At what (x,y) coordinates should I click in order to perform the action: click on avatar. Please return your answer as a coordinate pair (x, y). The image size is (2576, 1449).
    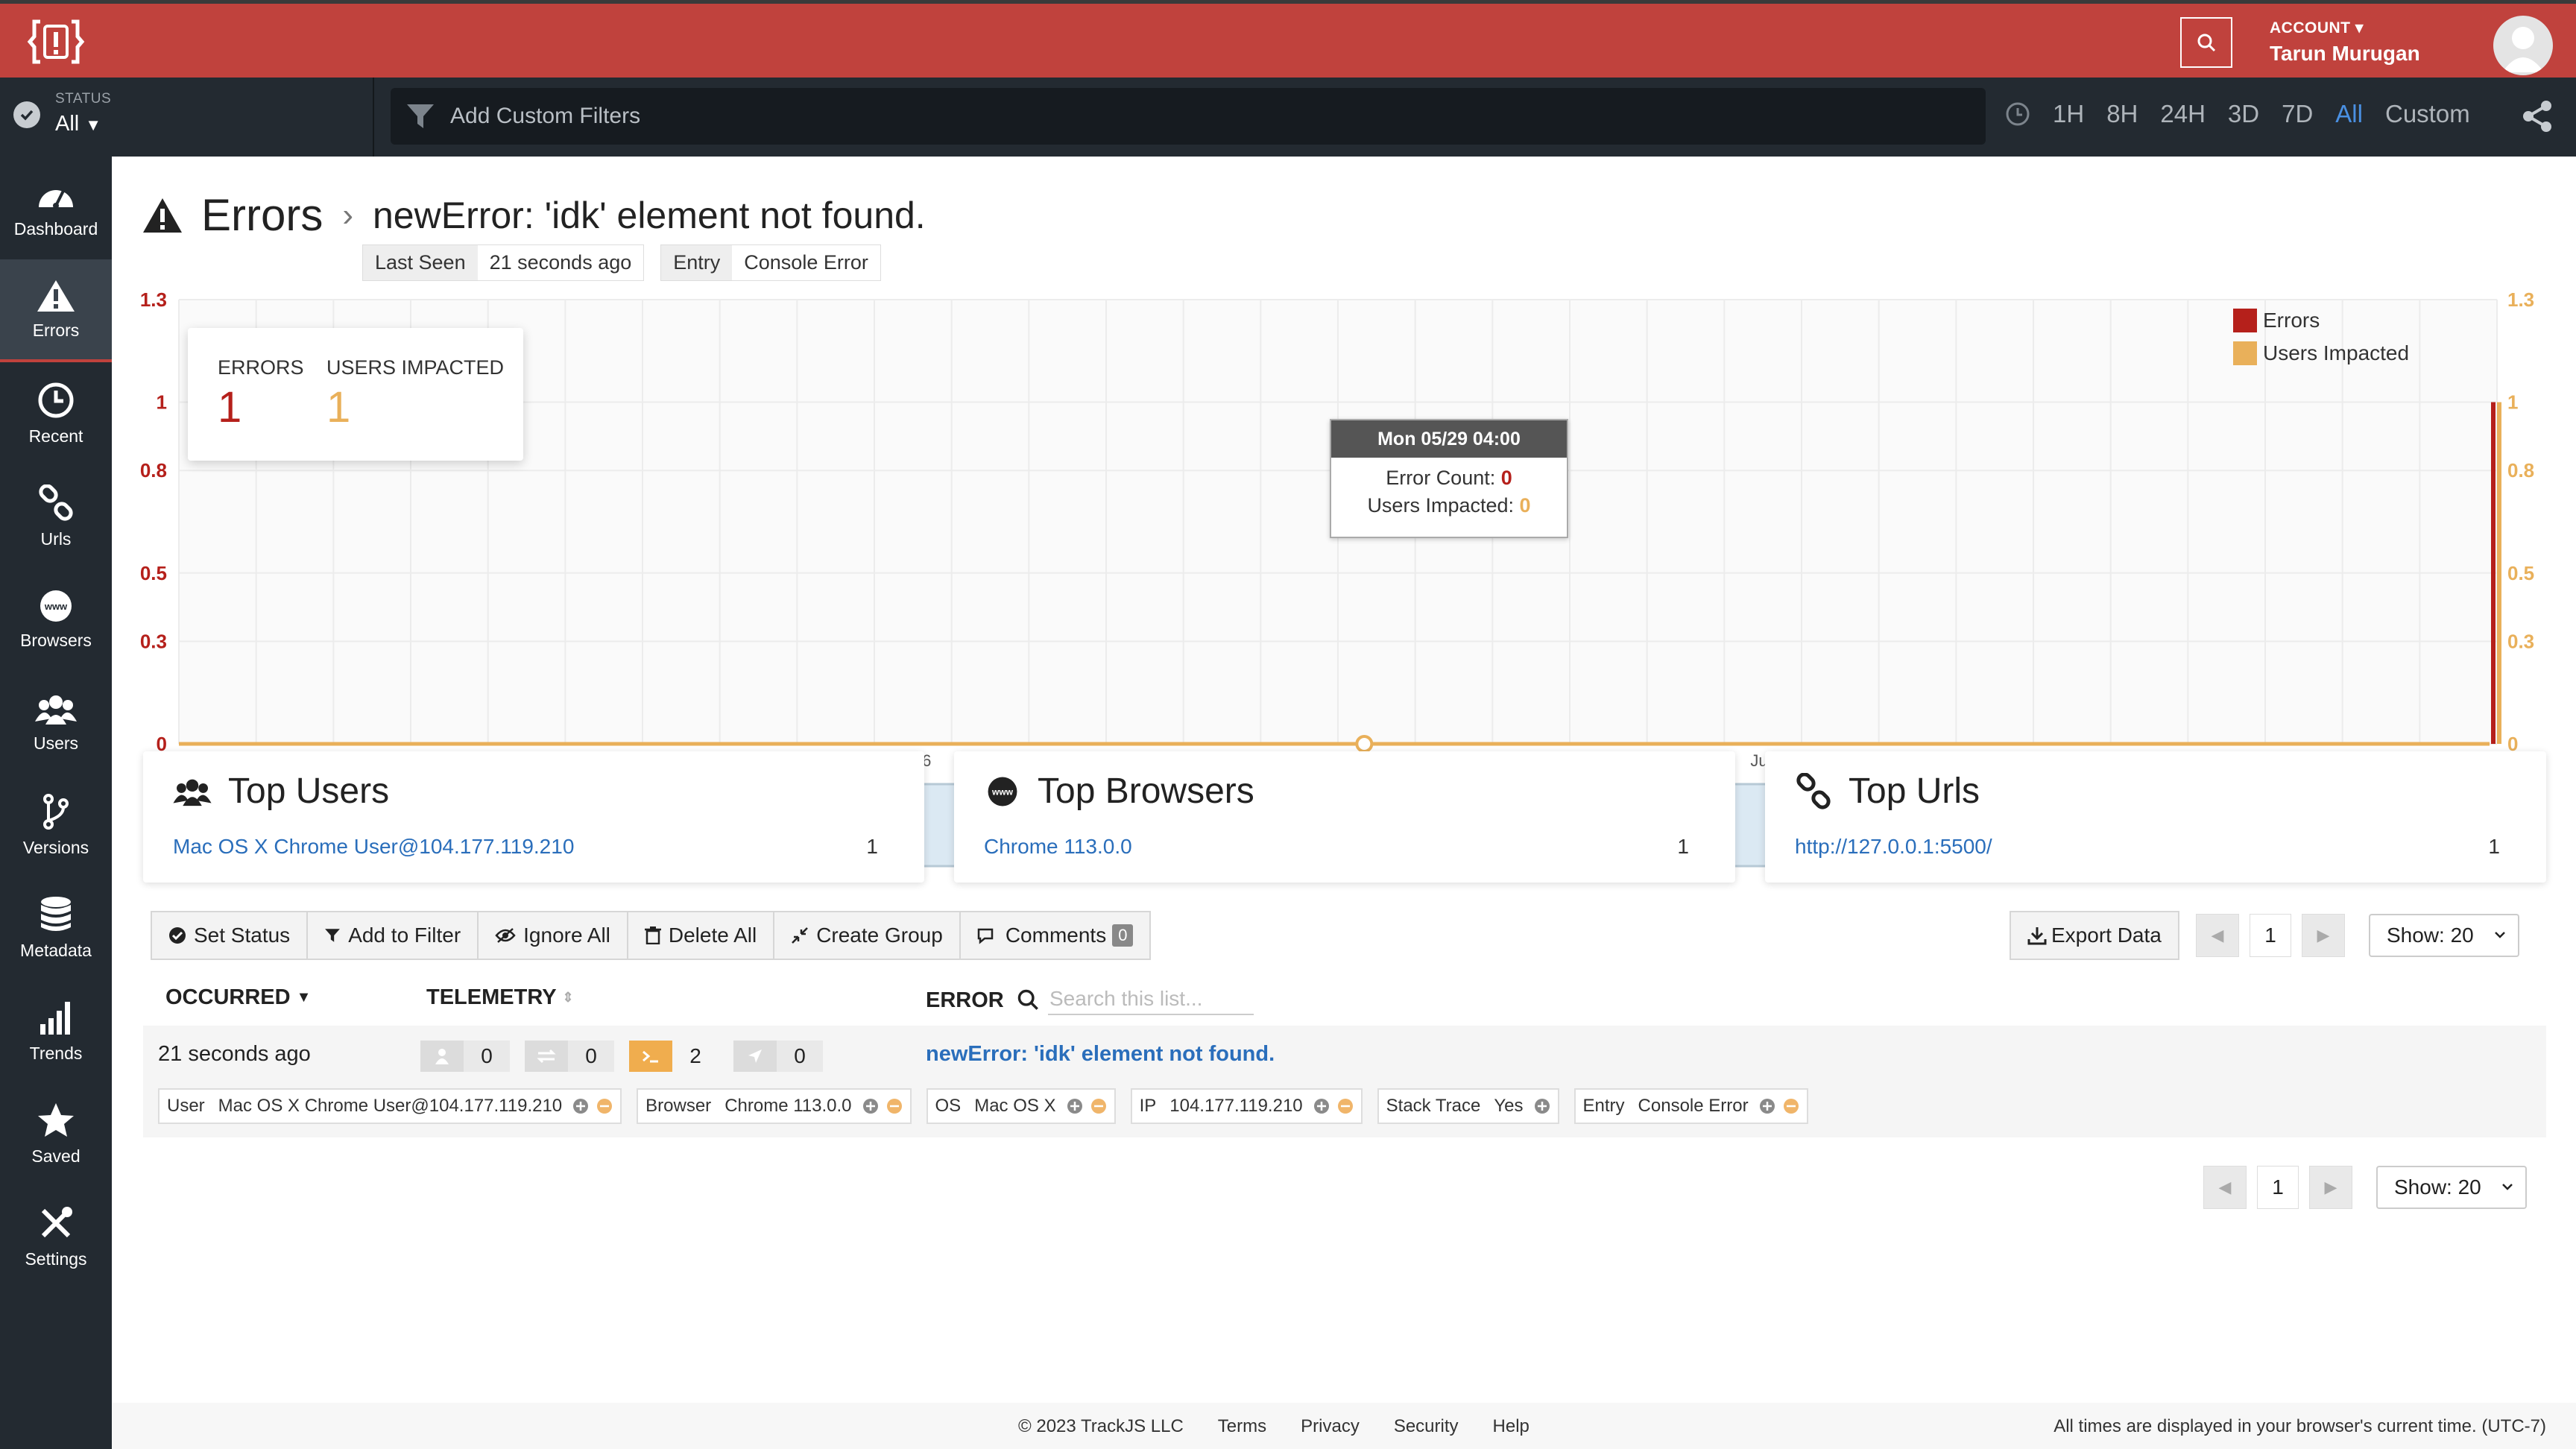
    Looking at the image, I should click on (2523, 45).